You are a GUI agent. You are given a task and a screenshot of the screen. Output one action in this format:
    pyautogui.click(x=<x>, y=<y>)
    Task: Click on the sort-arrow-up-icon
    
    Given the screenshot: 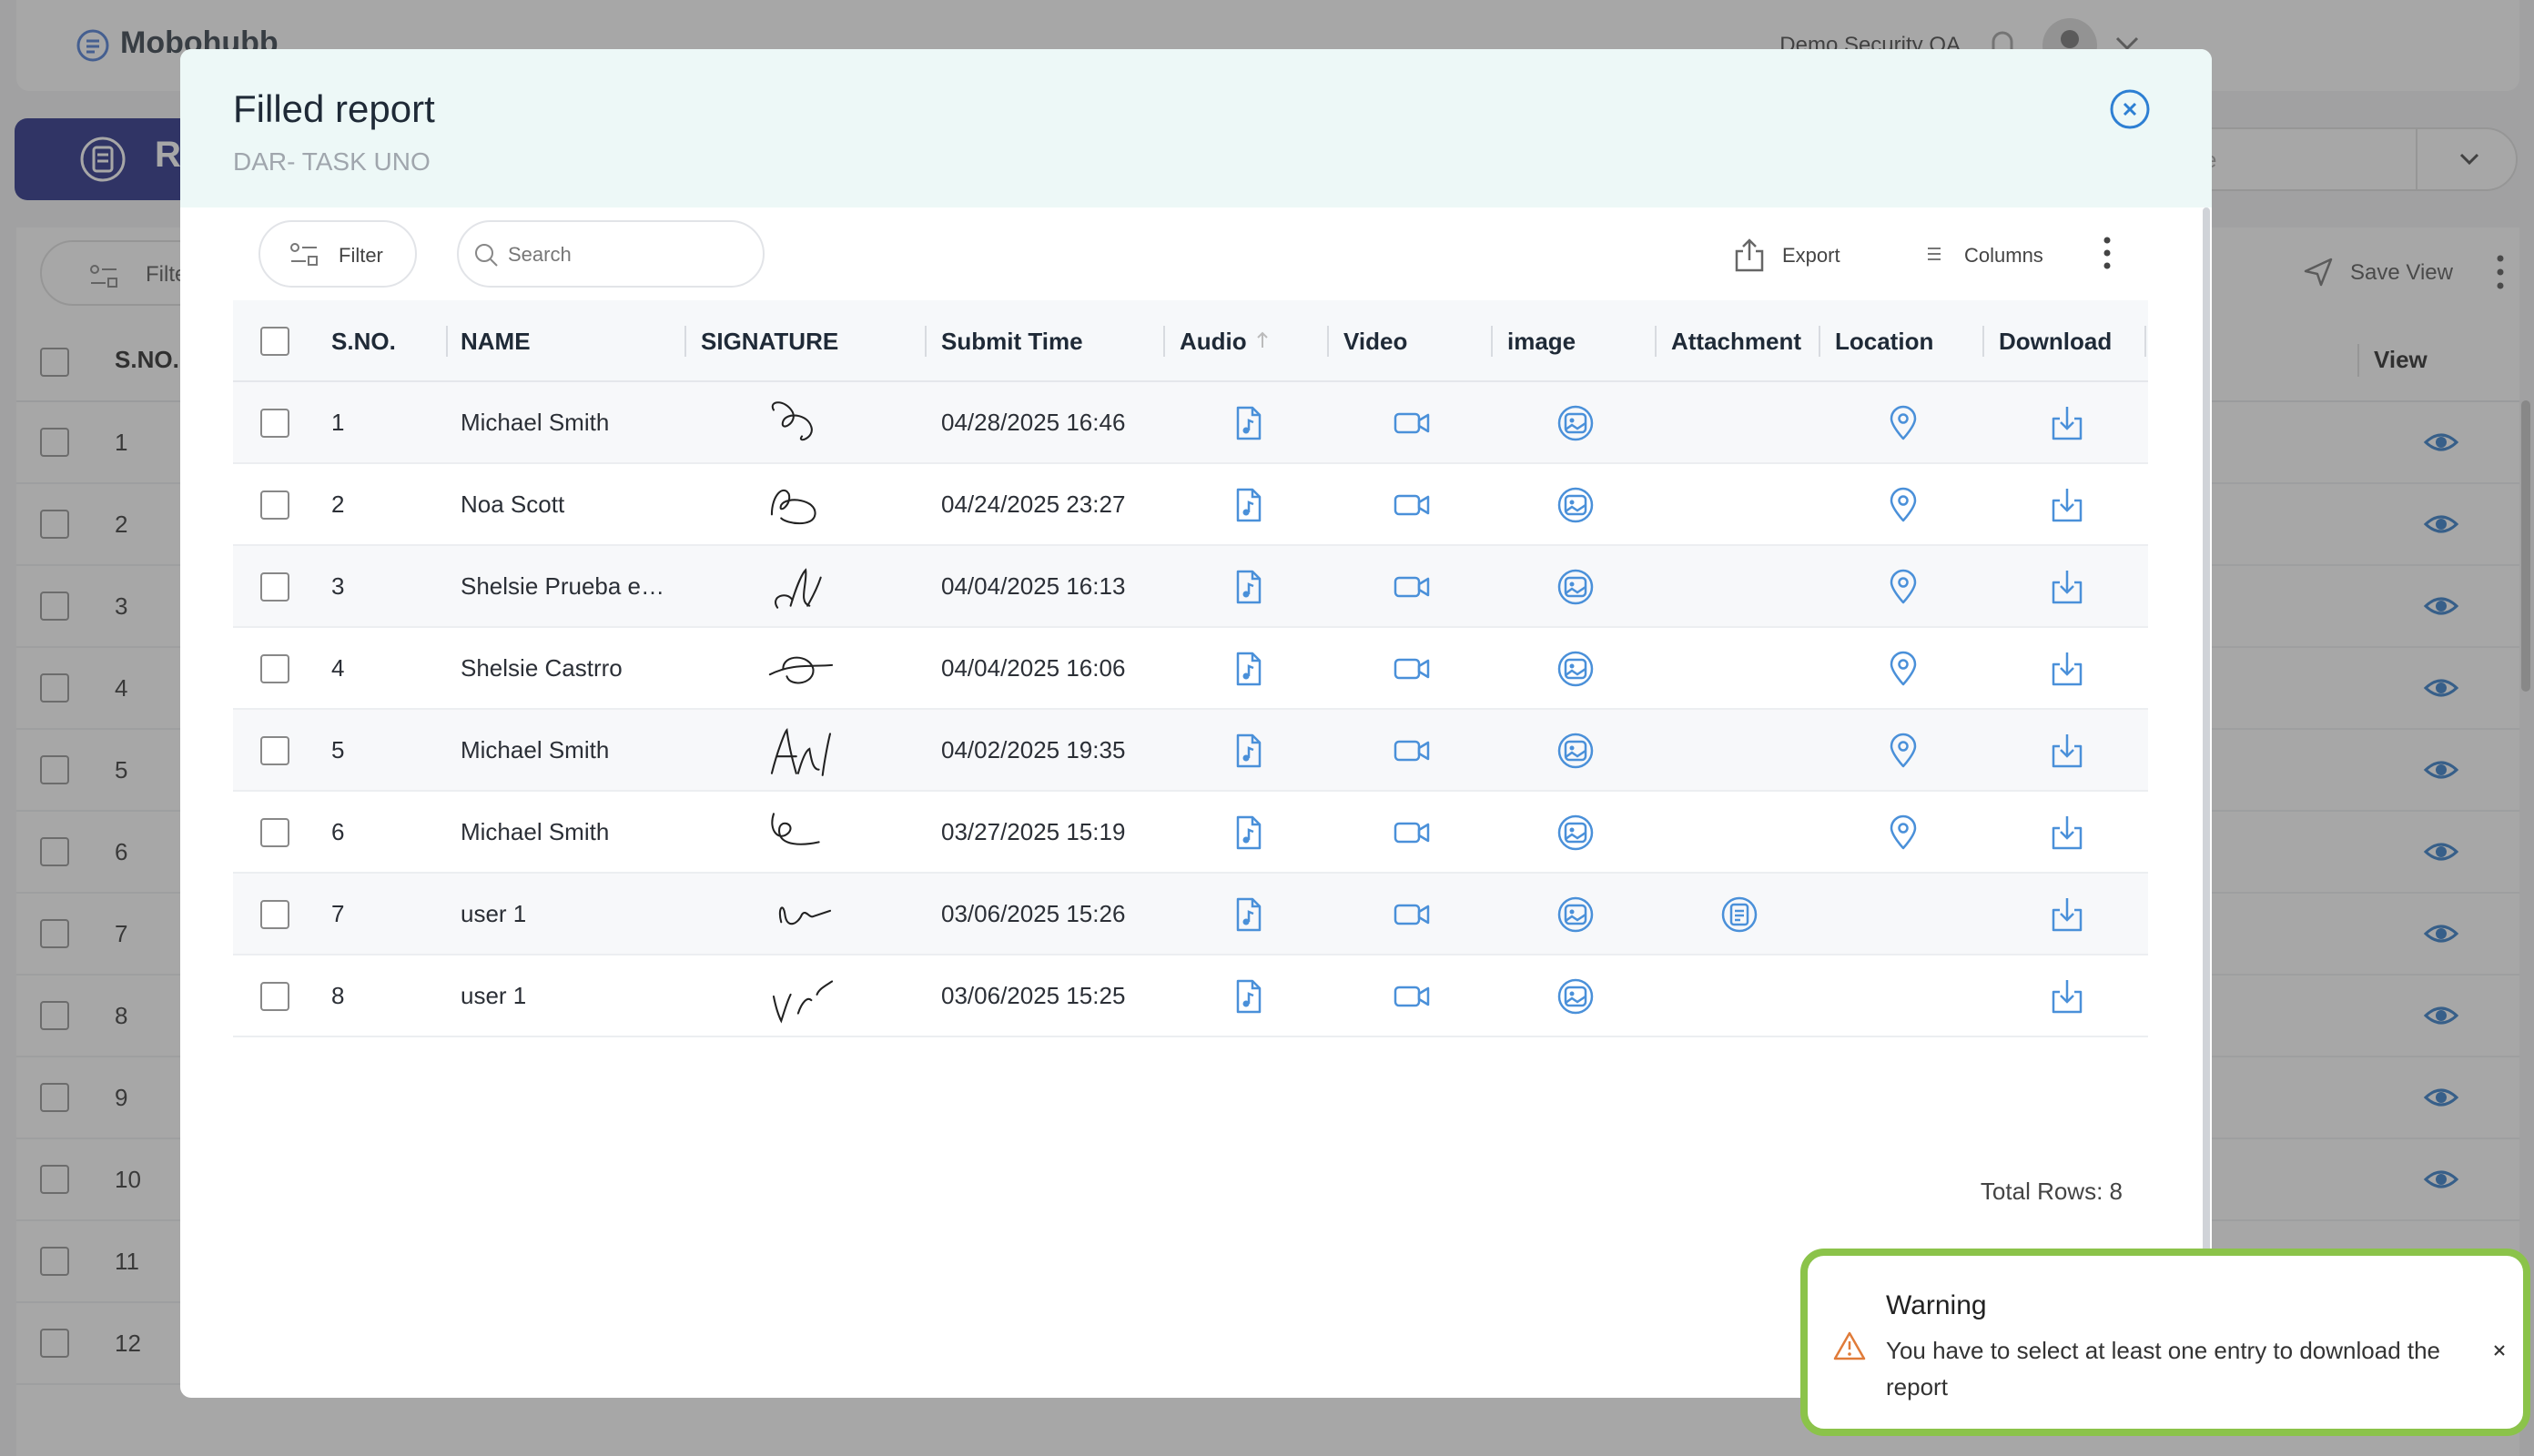 What is the action you would take?
    pyautogui.click(x=1262, y=340)
    